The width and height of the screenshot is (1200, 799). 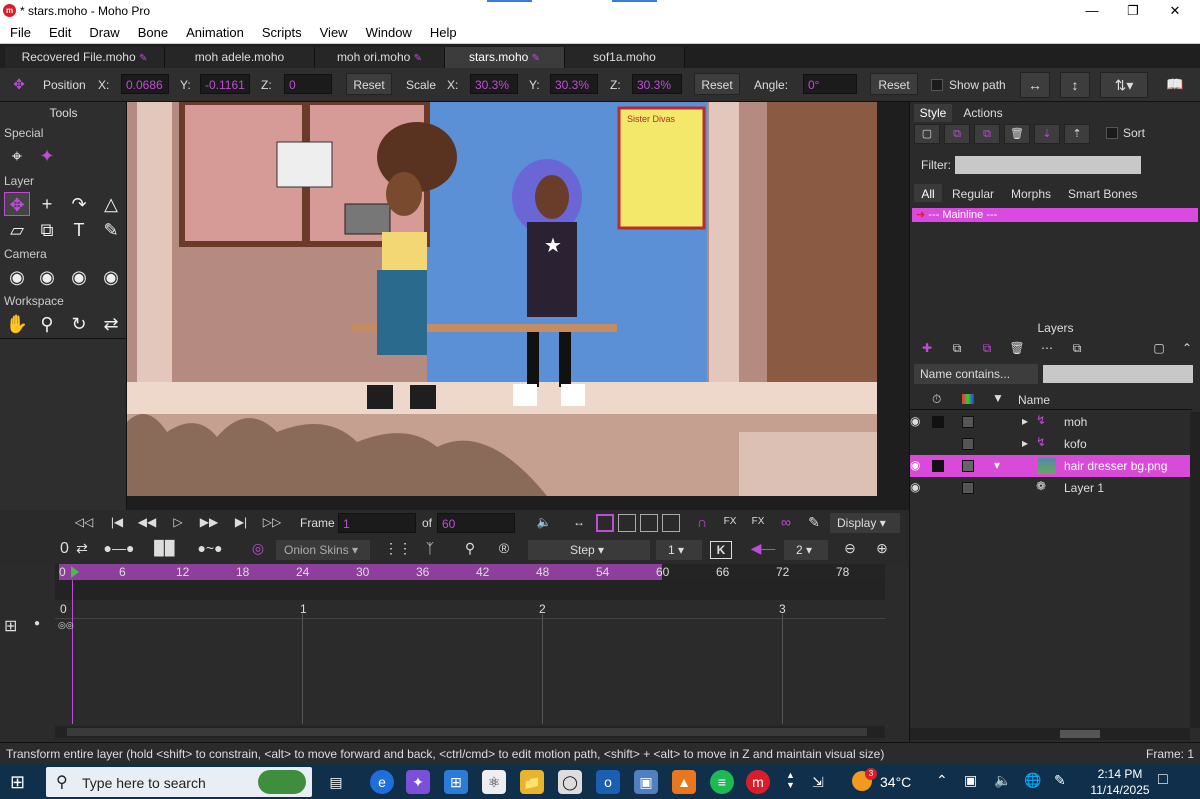 I want to click on scroll-arrows-icon: ▲ ▼, so click(x=790, y=780).